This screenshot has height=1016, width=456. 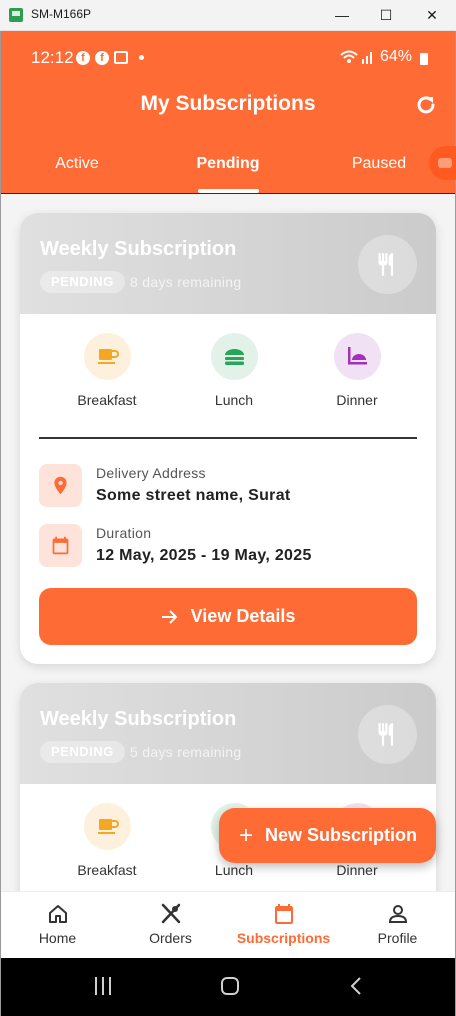 I want to click on location-pin-icon, so click(x=60, y=485).